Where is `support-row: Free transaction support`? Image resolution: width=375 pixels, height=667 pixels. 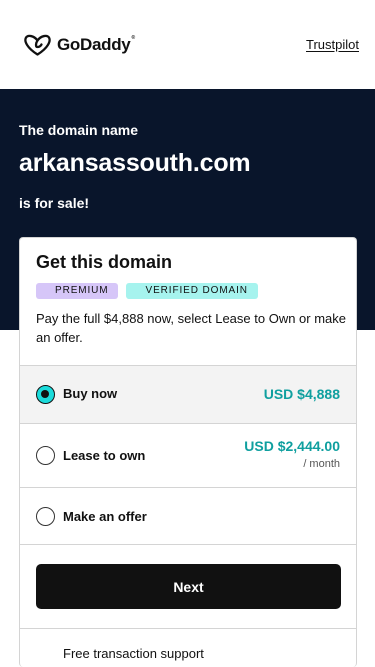 support-row: Free transaction support is located at coordinates (188, 647).